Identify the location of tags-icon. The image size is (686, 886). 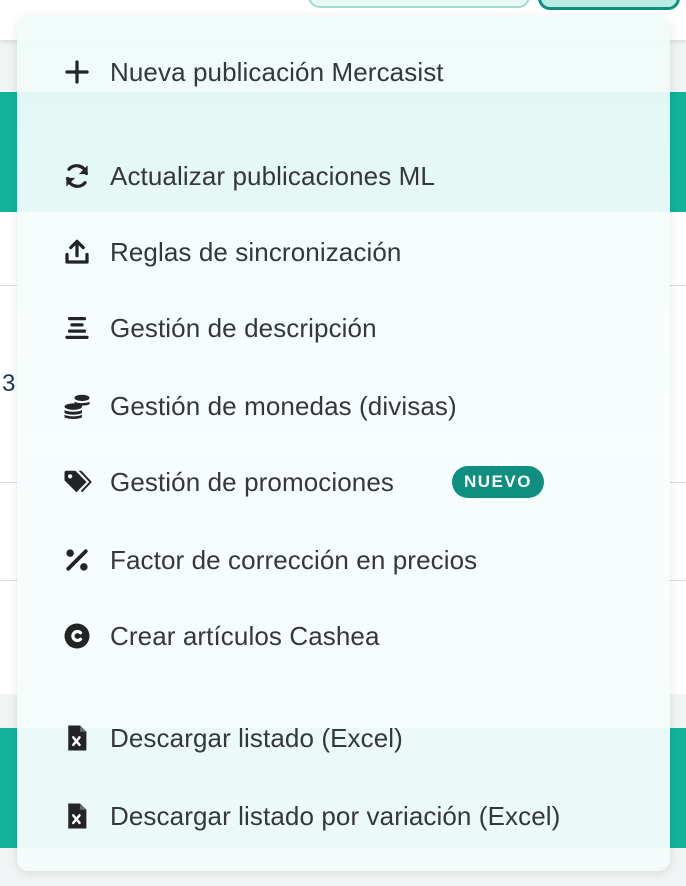
(77, 482).